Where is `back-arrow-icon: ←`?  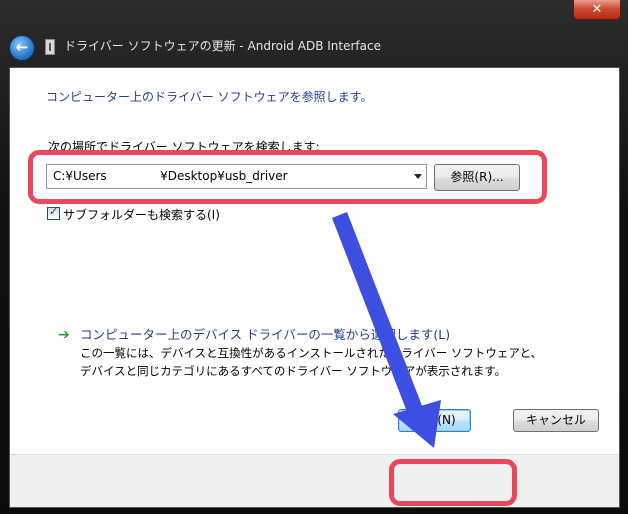
back-arrow-icon: ← is located at coordinates (22, 47).